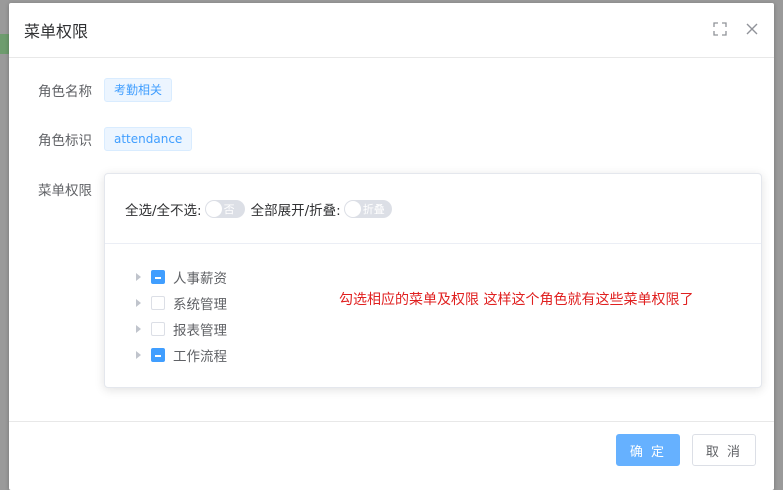 The height and width of the screenshot is (490, 783). Describe the element at coordinates (391, 30) in the screenshot. I see `dialog-header: 菜单权限` at that location.